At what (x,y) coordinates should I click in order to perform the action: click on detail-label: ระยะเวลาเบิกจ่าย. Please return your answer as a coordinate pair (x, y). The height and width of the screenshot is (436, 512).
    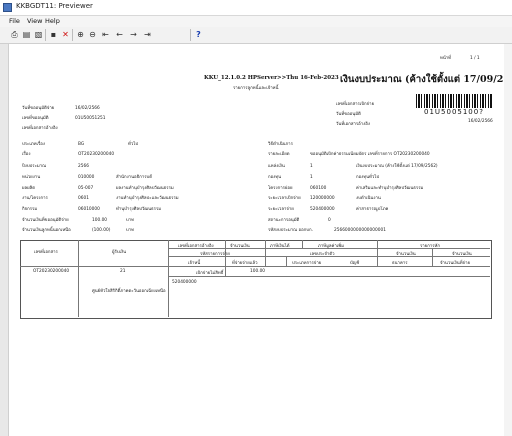
    Looking at the image, I should click on (284, 198).